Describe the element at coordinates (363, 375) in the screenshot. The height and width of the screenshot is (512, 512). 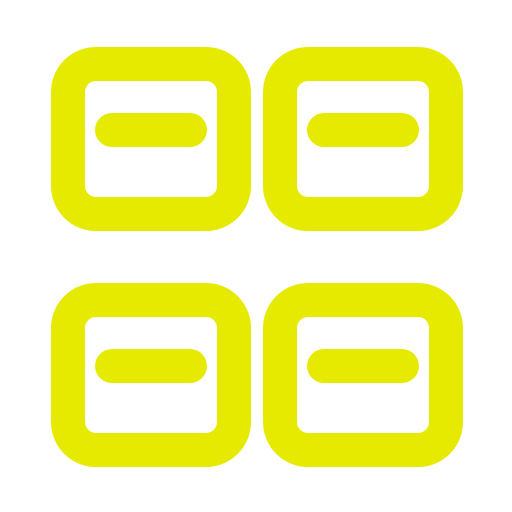
I see `tile-bottom-right-minus-icon` at that location.